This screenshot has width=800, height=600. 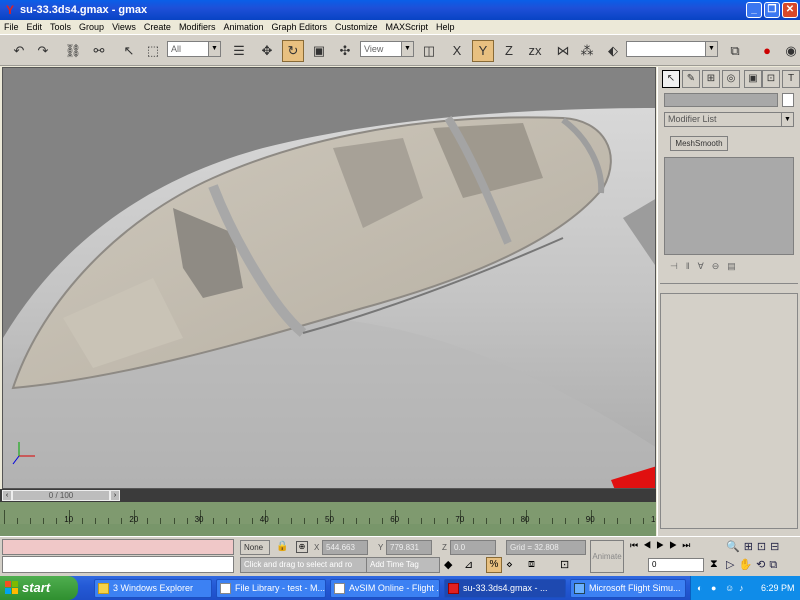 I want to click on taskbar-button-explorer: 3 Windows Explorer, so click(x=153, y=588).